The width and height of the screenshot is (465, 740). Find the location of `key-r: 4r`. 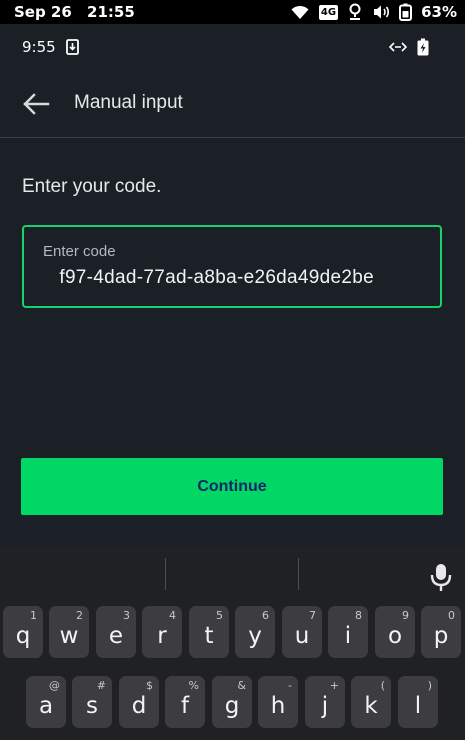

key-r: 4r is located at coordinates (162, 632).